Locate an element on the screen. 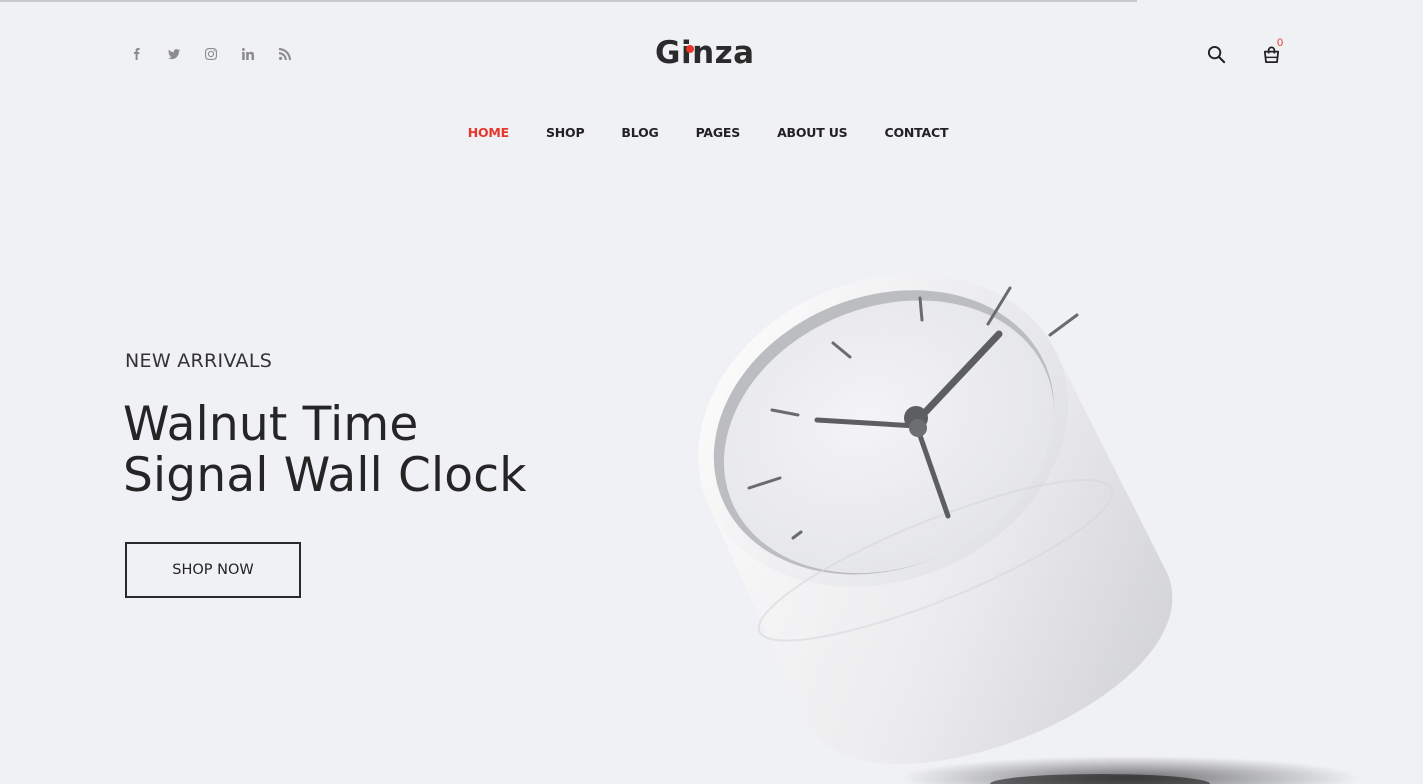 The image size is (1423, 784). nav-item-home: HOME is located at coordinates (488, 133).